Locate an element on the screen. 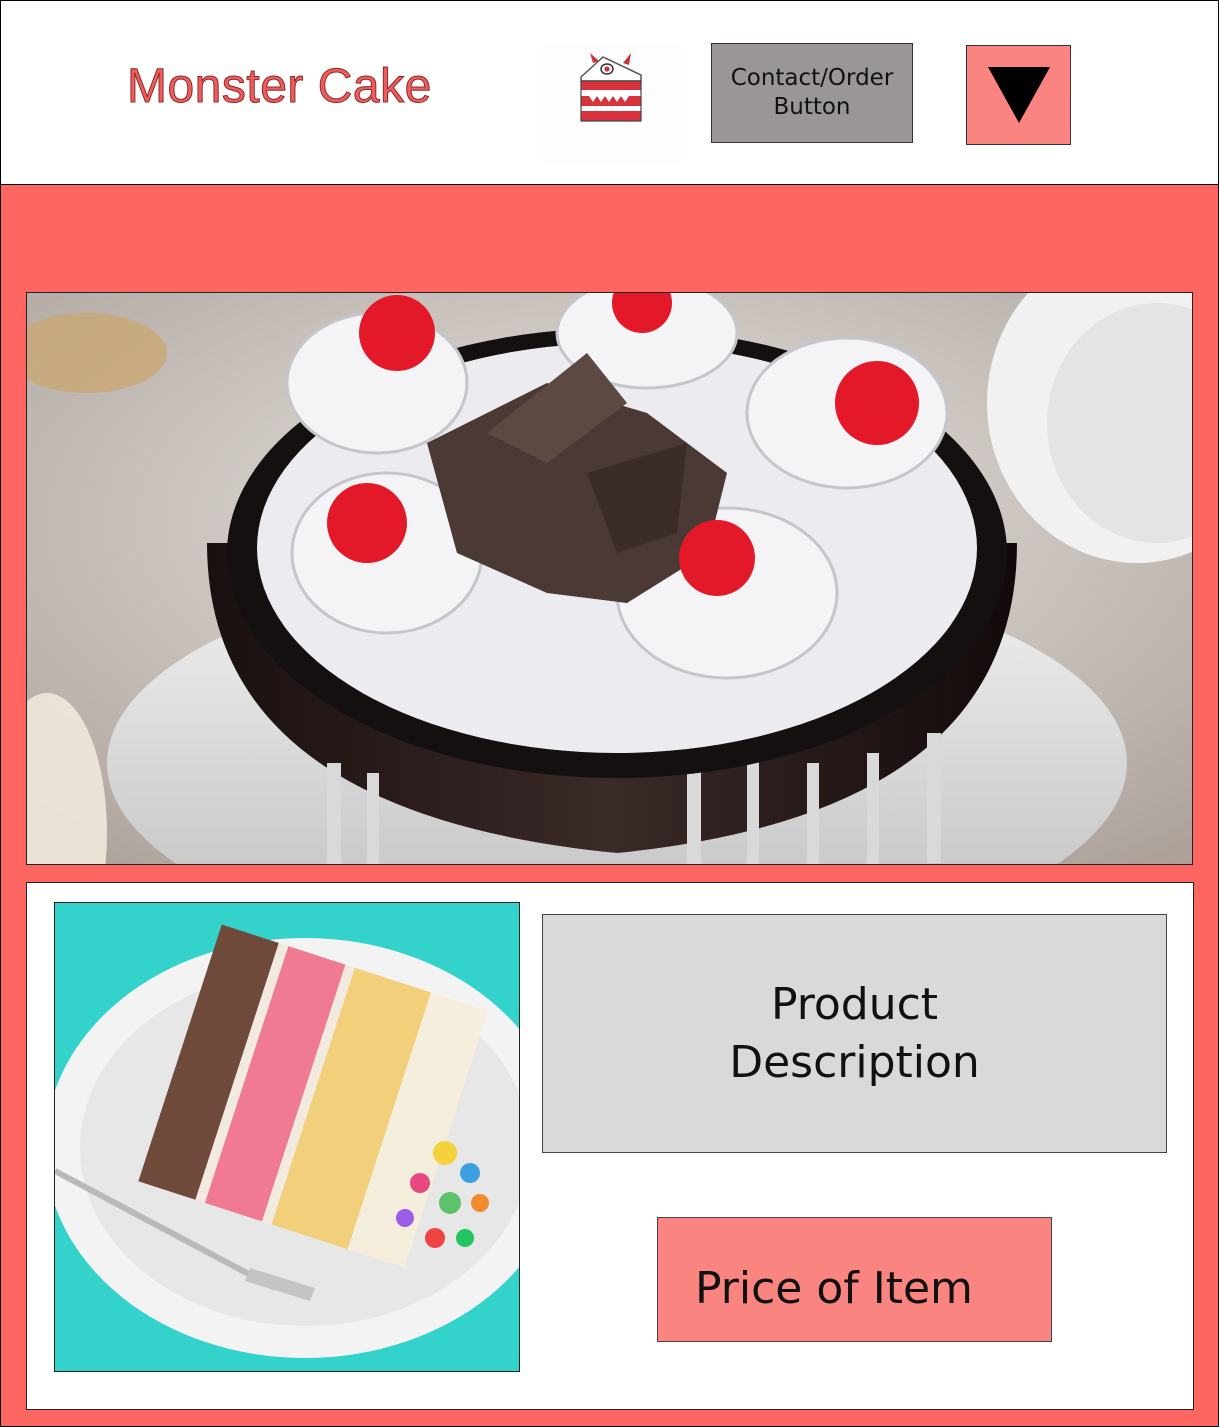 The width and height of the screenshot is (1219, 1427). triangle-down-icon is located at coordinates (1018, 95).